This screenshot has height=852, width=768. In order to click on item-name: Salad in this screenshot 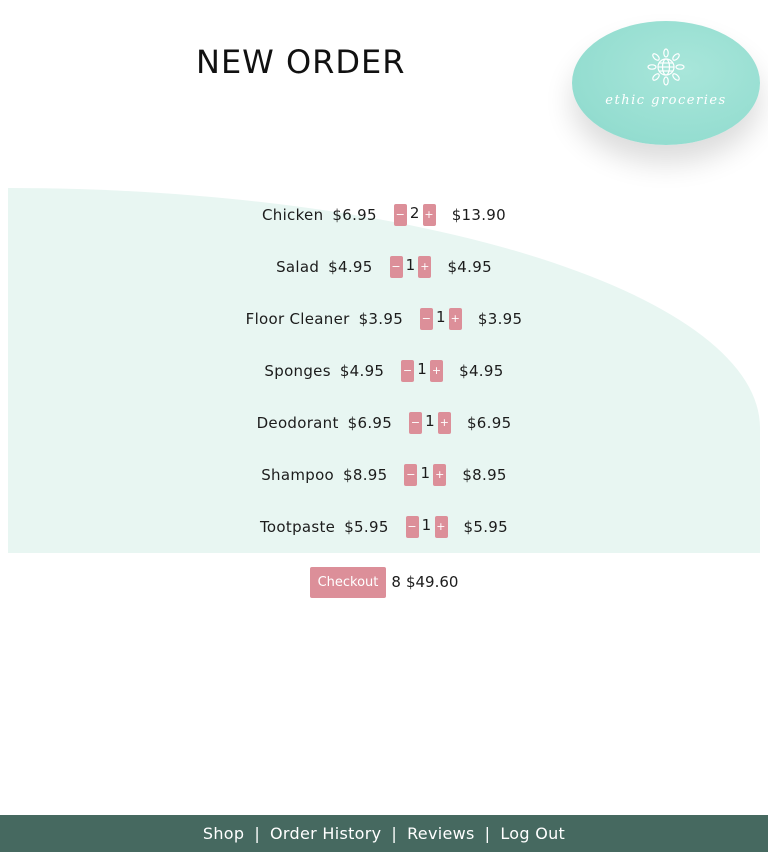, I will do `click(298, 267)`.